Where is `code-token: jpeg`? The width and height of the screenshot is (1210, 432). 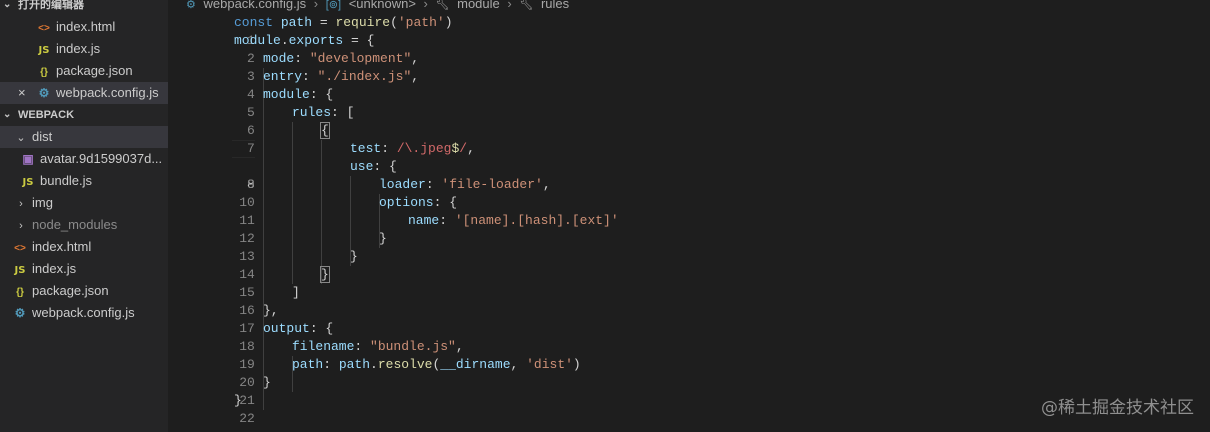
code-token: jpeg is located at coordinates (436, 148).